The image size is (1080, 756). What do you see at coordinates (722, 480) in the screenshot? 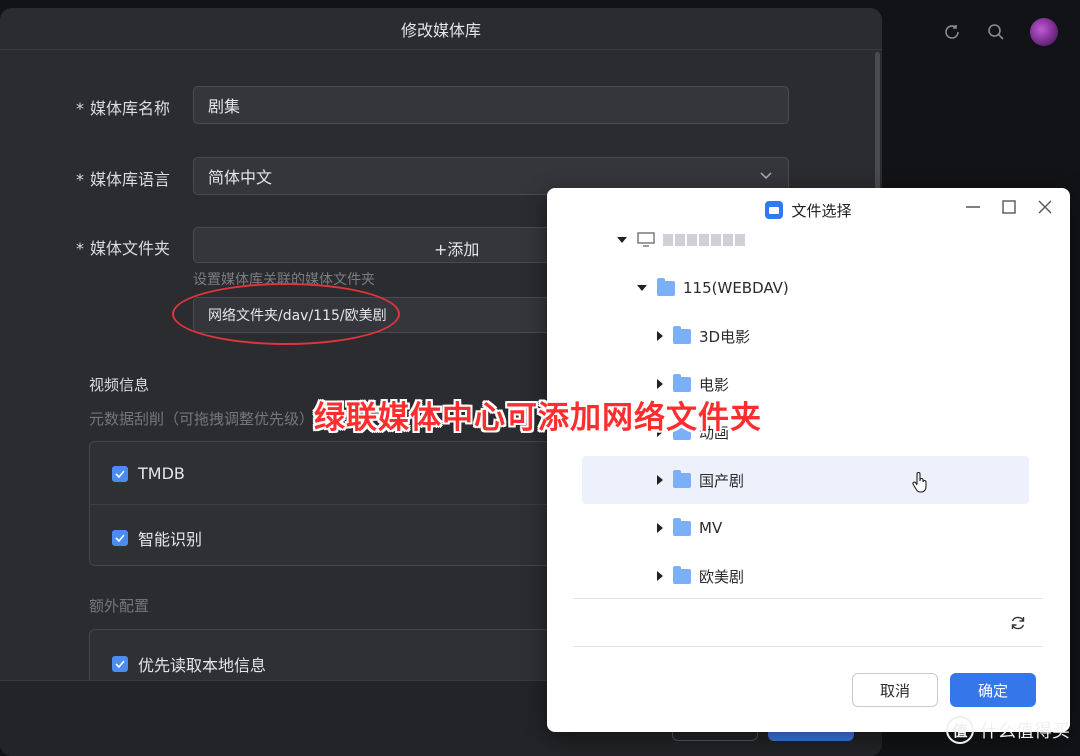
I see `tree-folder-label: 国产剧` at bounding box center [722, 480].